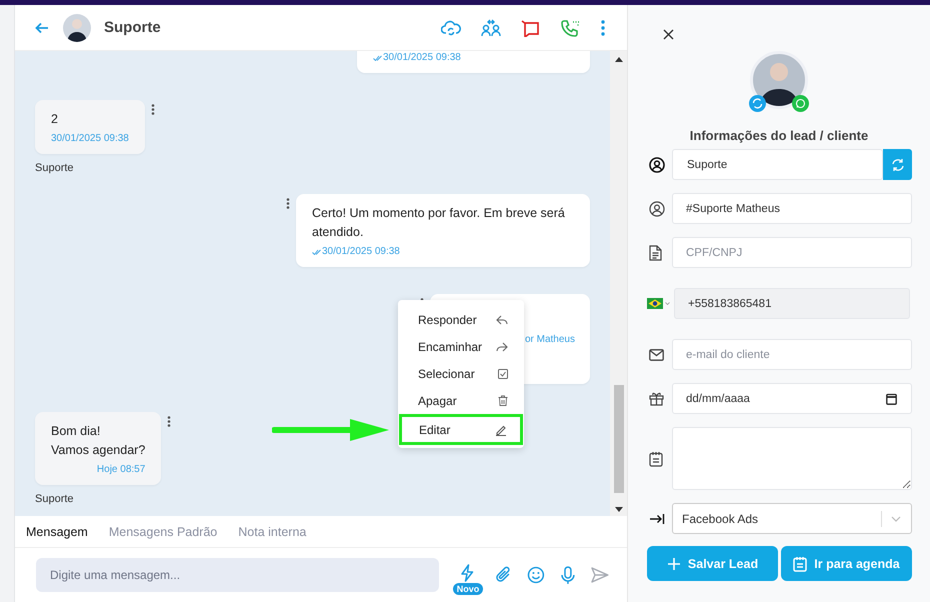 This screenshot has height=602, width=930. I want to click on menu-item: Encaminhar, so click(461, 346).